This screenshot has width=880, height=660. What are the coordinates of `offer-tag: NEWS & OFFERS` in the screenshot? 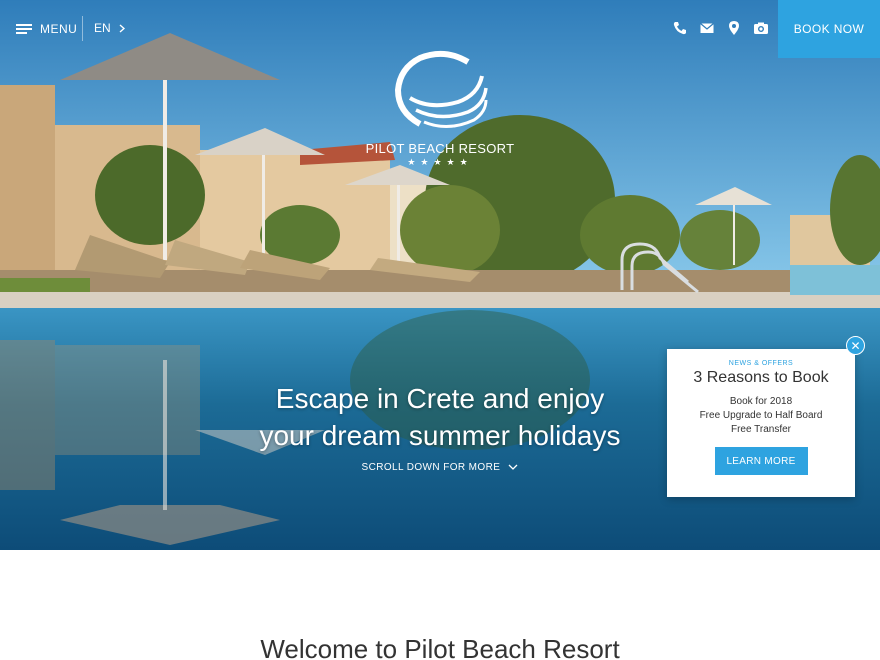 It's located at (761, 363).